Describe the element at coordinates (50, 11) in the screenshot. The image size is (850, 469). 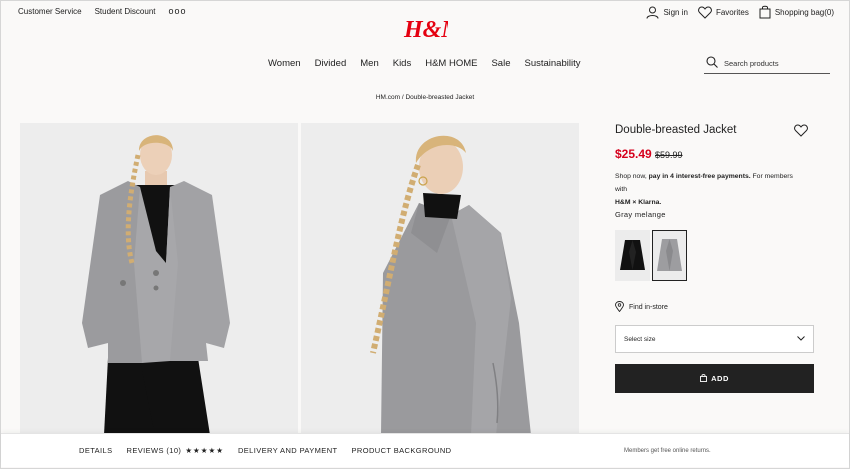
I see `customer-service-link: Customer Service` at that location.